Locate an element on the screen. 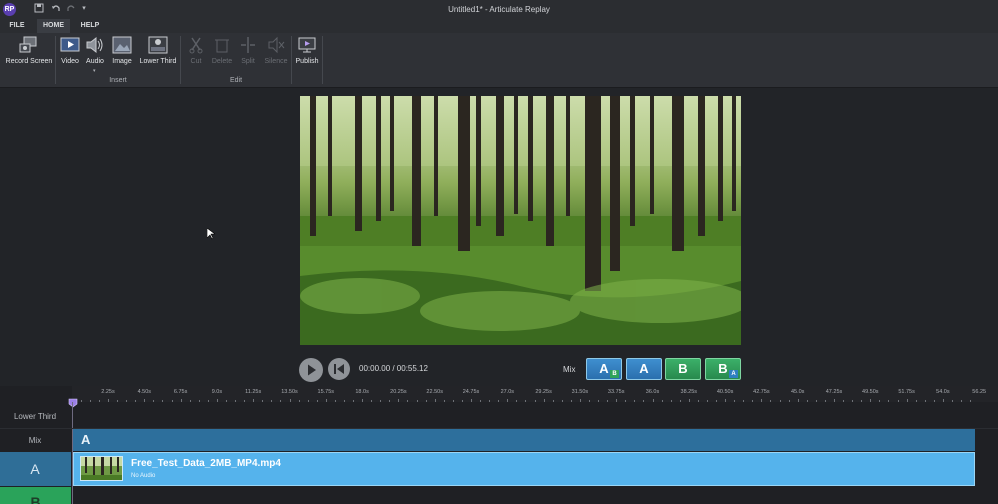 This screenshot has height=504, width=998. insert-audio-button: Audio is located at coordinates (95, 54).